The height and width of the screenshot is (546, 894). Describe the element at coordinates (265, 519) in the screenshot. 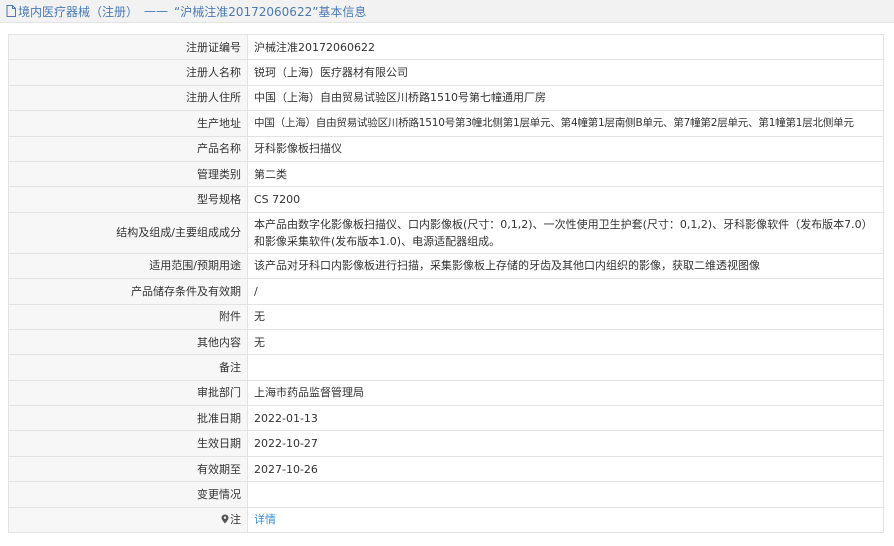

I see `details-link: 详情` at that location.